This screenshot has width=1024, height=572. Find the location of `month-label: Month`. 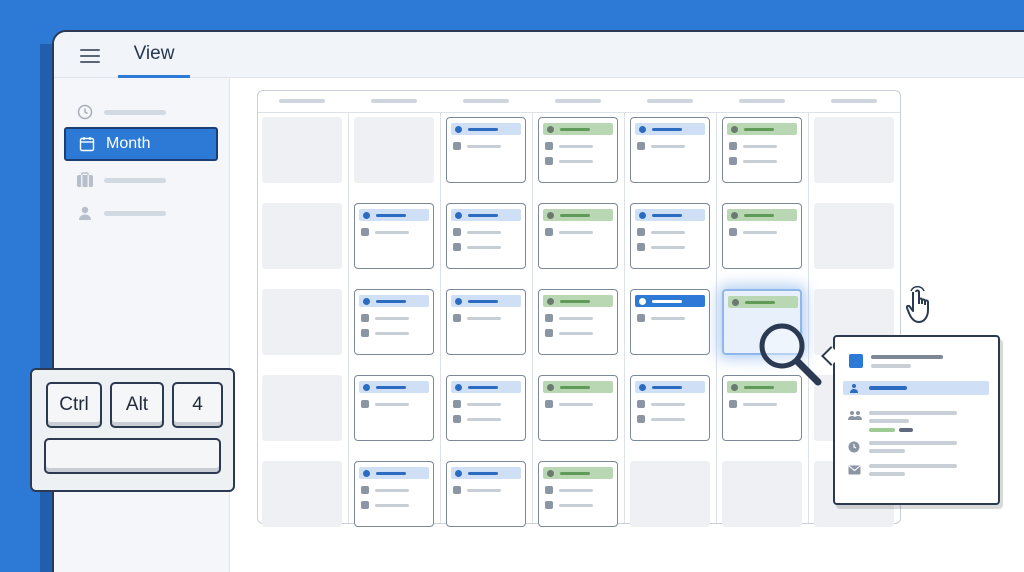

month-label: Month is located at coordinates (128, 143).